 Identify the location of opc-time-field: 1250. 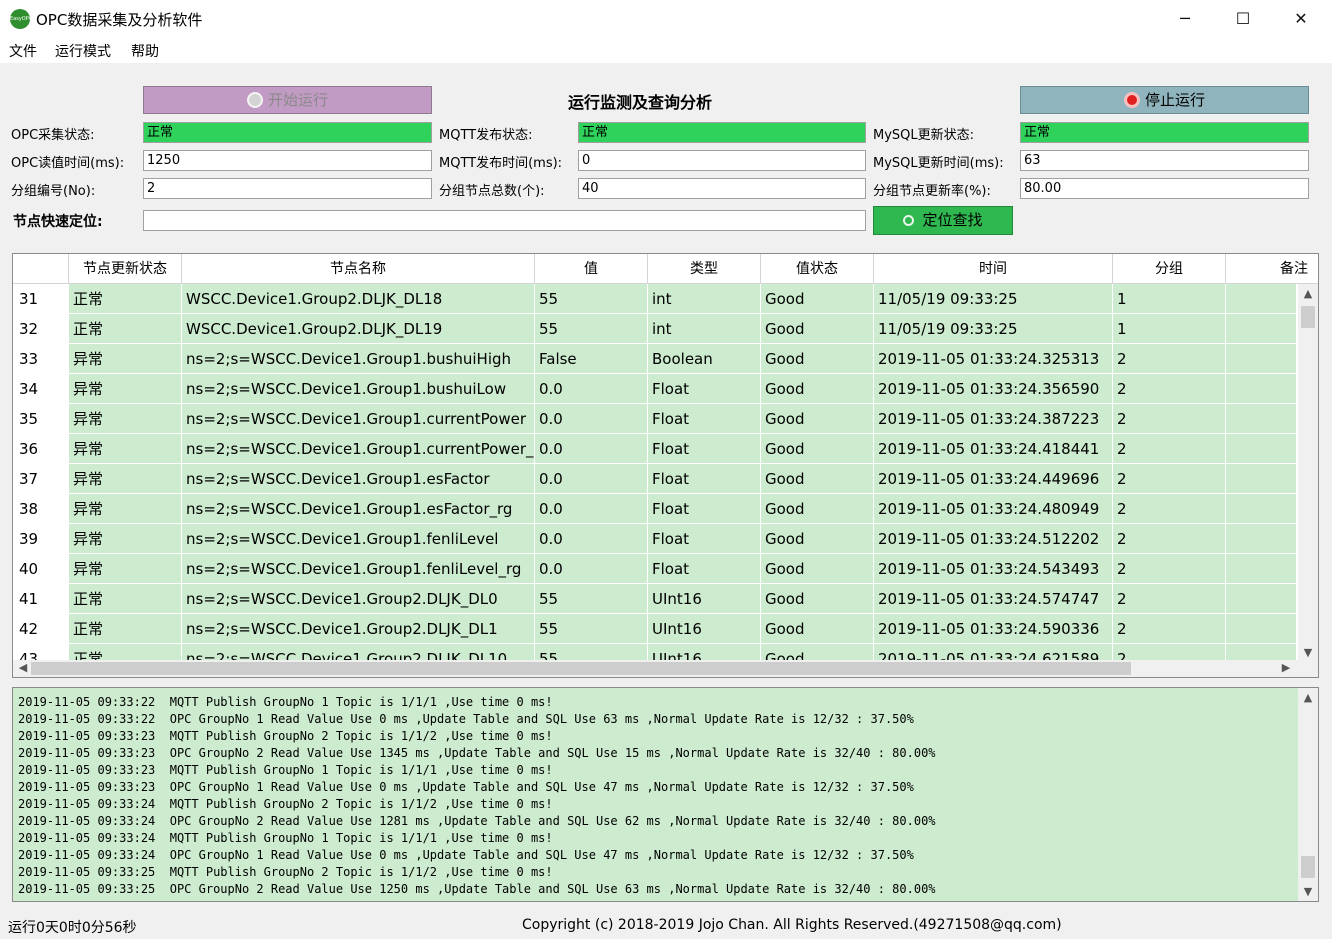
(287, 160).